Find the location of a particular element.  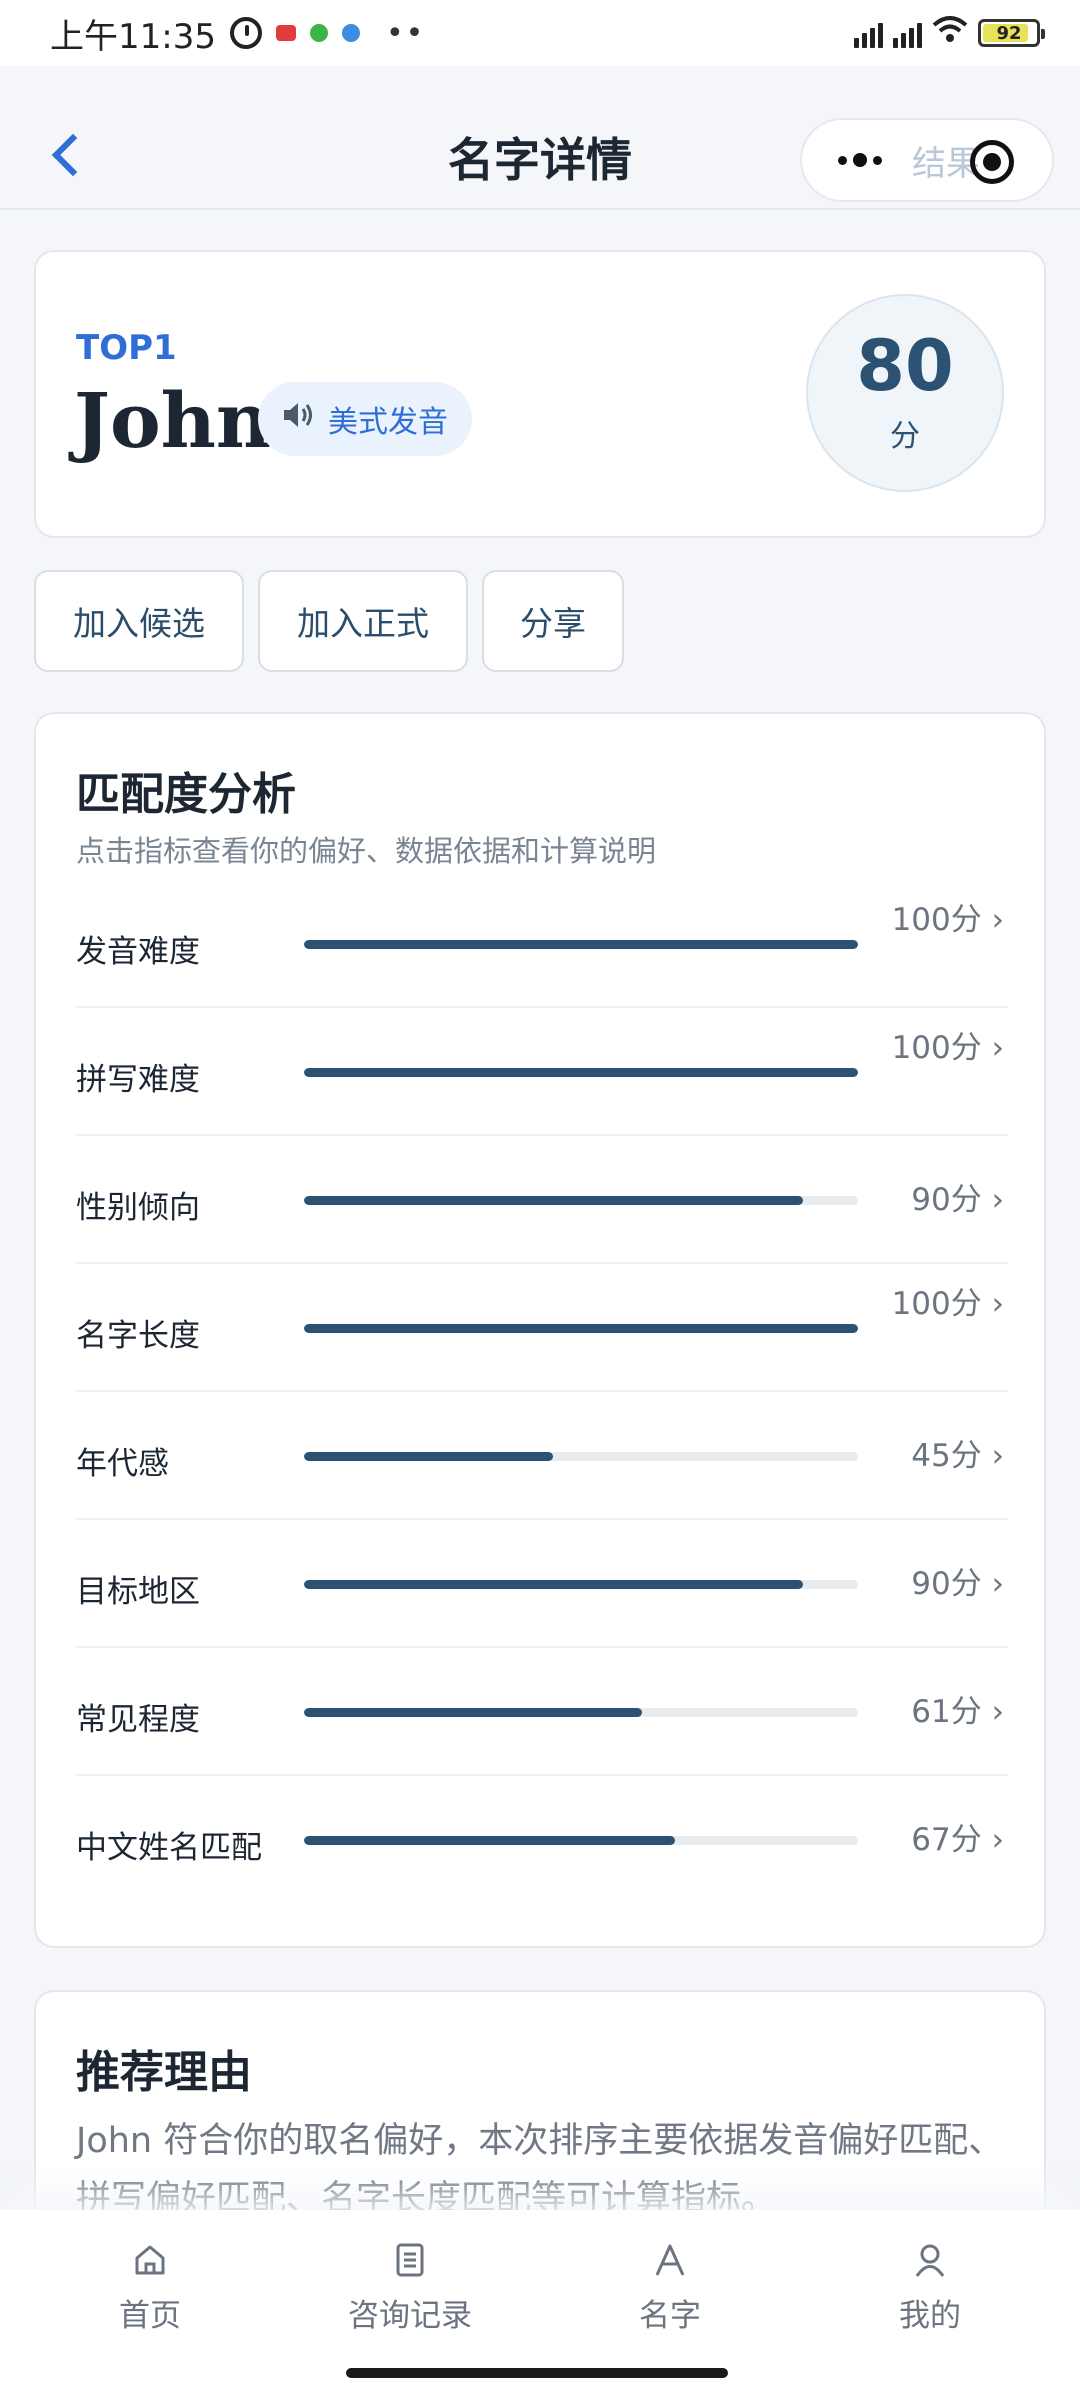

add-formal-button: 加入正式 is located at coordinates (363, 621).